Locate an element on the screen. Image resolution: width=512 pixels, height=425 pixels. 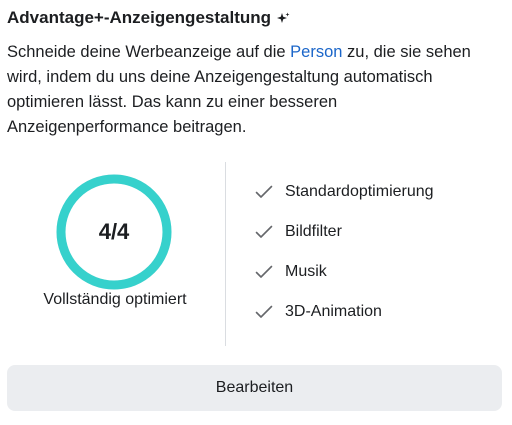
feature-item: Musik is located at coordinates (344, 272).